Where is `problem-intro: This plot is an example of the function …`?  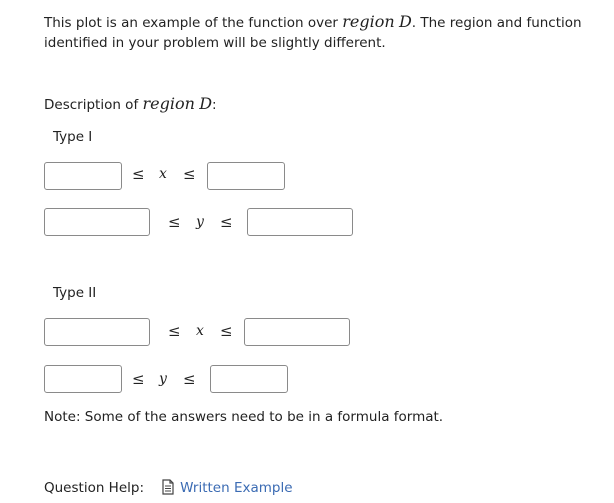 problem-intro: This plot is an example of the function … is located at coordinates (324, 32).